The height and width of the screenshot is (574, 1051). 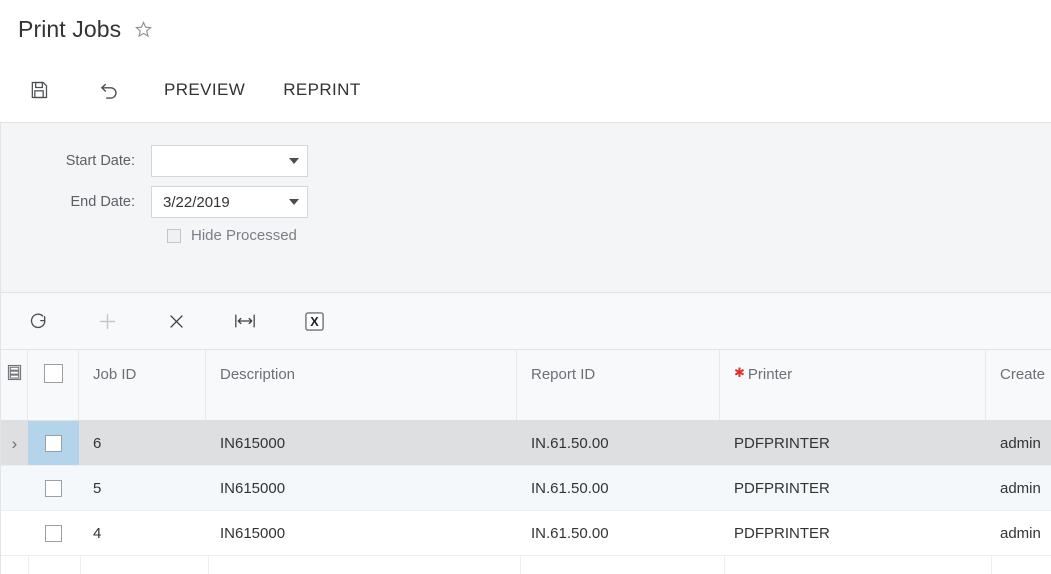 What do you see at coordinates (142, 385) in the screenshot?
I see `column-header-job-id: Job ID` at bounding box center [142, 385].